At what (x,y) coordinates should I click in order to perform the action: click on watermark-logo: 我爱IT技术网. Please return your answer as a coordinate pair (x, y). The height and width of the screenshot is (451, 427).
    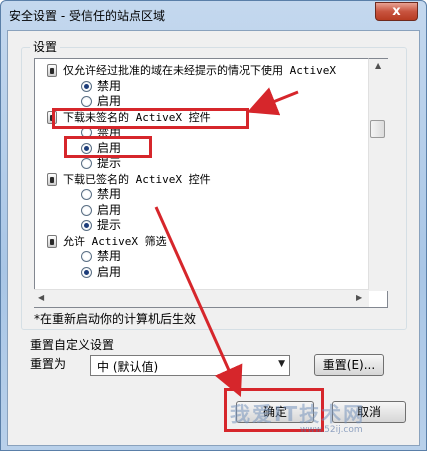
    Looking at the image, I should click on (298, 414).